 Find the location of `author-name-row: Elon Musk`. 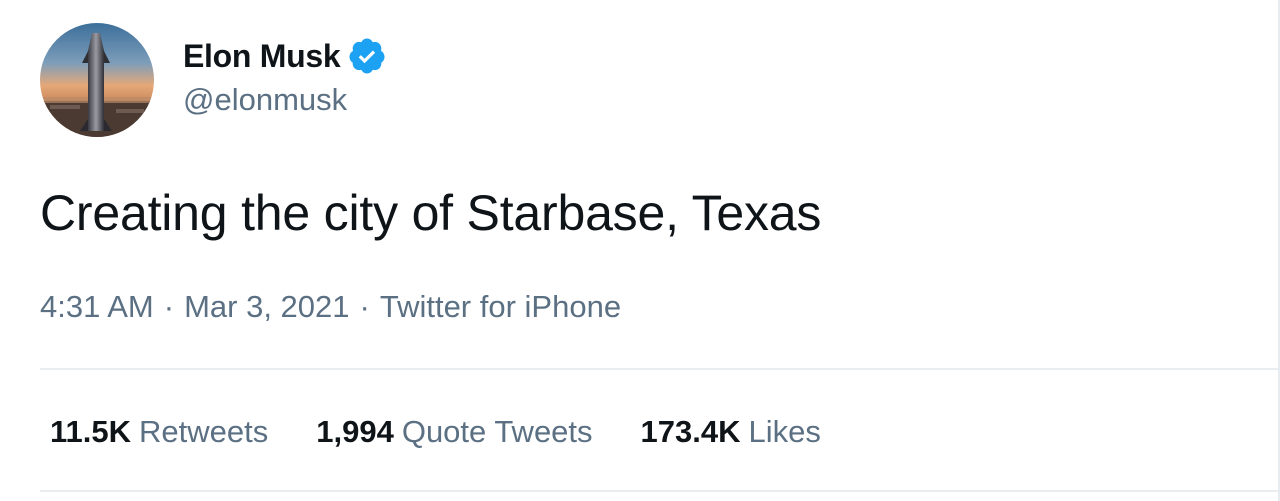

author-name-row: Elon Musk is located at coordinates (285, 56).